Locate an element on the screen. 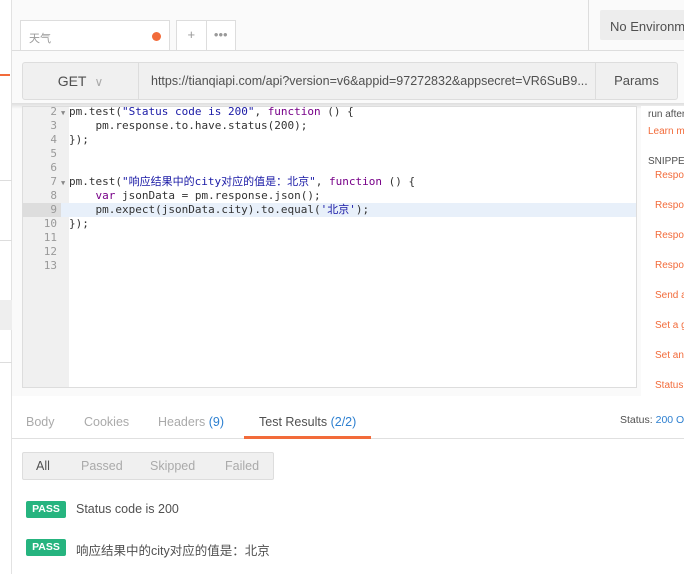 The width and height of the screenshot is (684, 574). active-indicator is located at coordinates (5, 75).